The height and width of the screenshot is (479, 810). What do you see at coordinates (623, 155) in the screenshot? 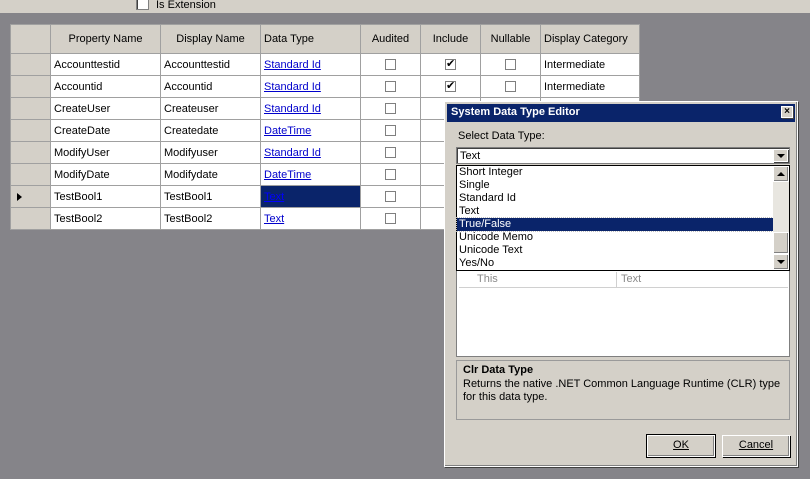
I see `data-type-combobox: Text` at bounding box center [623, 155].